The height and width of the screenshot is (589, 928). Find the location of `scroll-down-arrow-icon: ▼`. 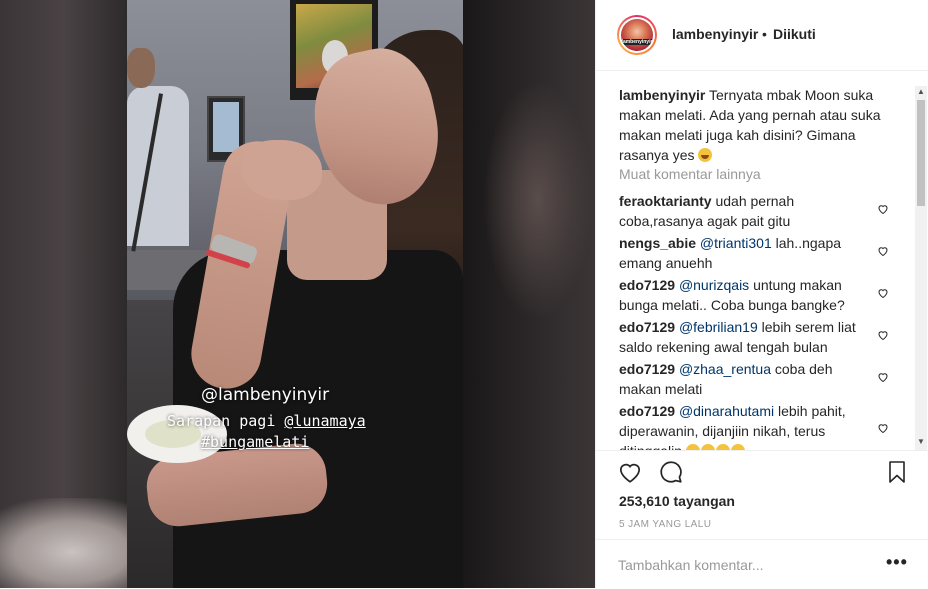

scroll-down-arrow-icon: ▼ is located at coordinates (921, 442).